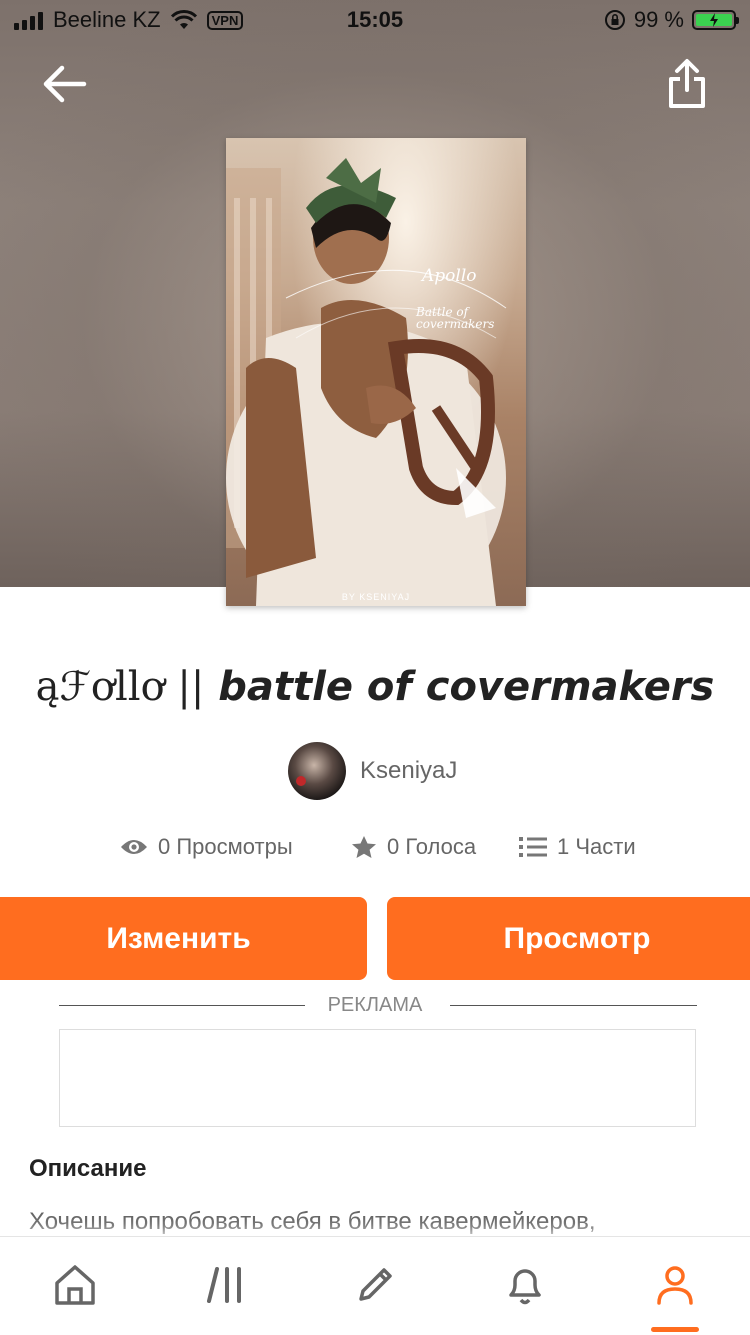 This screenshot has height=1335, width=750. Describe the element at coordinates (183, 938) in the screenshot. I see `edit-button: Изменить` at that location.